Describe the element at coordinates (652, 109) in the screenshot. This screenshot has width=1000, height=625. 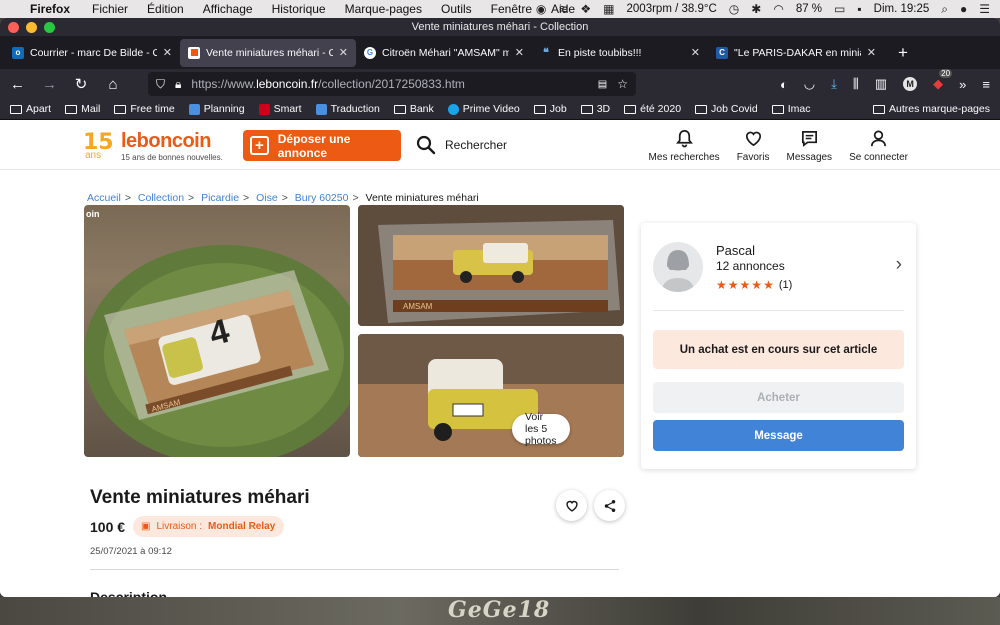
I see `bookmark-folder: été 2020` at that location.